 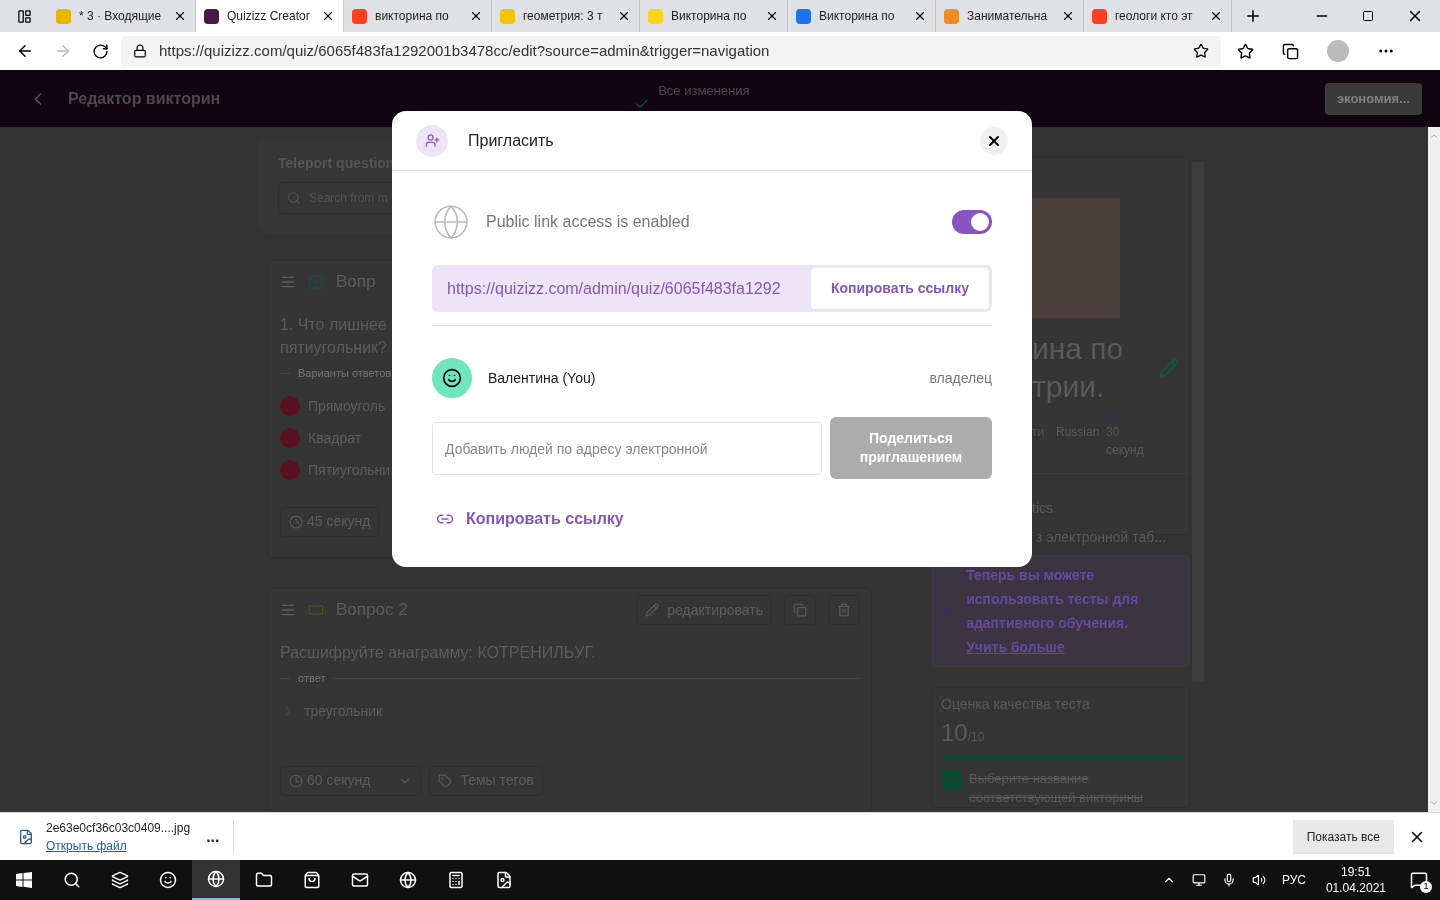 I want to click on save-status: Все изменения, so click(x=704, y=91).